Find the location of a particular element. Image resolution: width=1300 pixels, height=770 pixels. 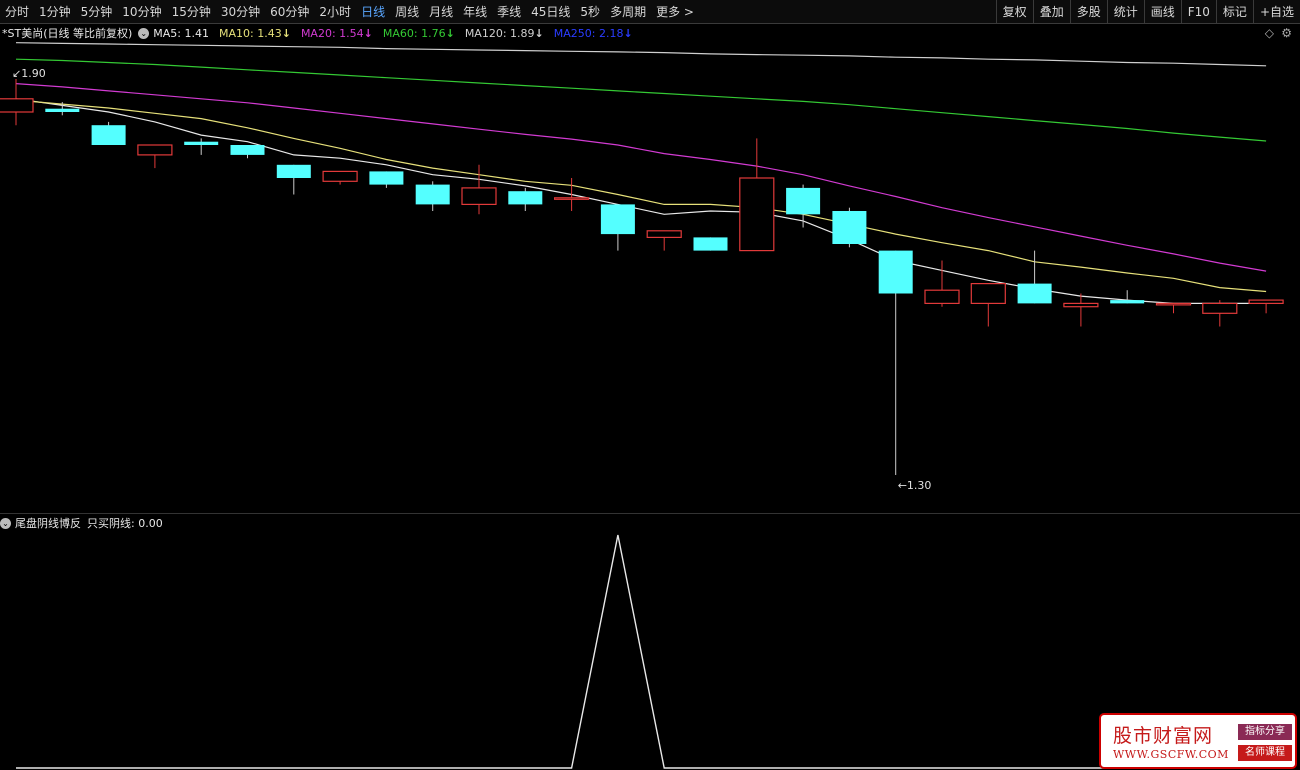

period-tab-11: 年线 is located at coordinates (475, 12).